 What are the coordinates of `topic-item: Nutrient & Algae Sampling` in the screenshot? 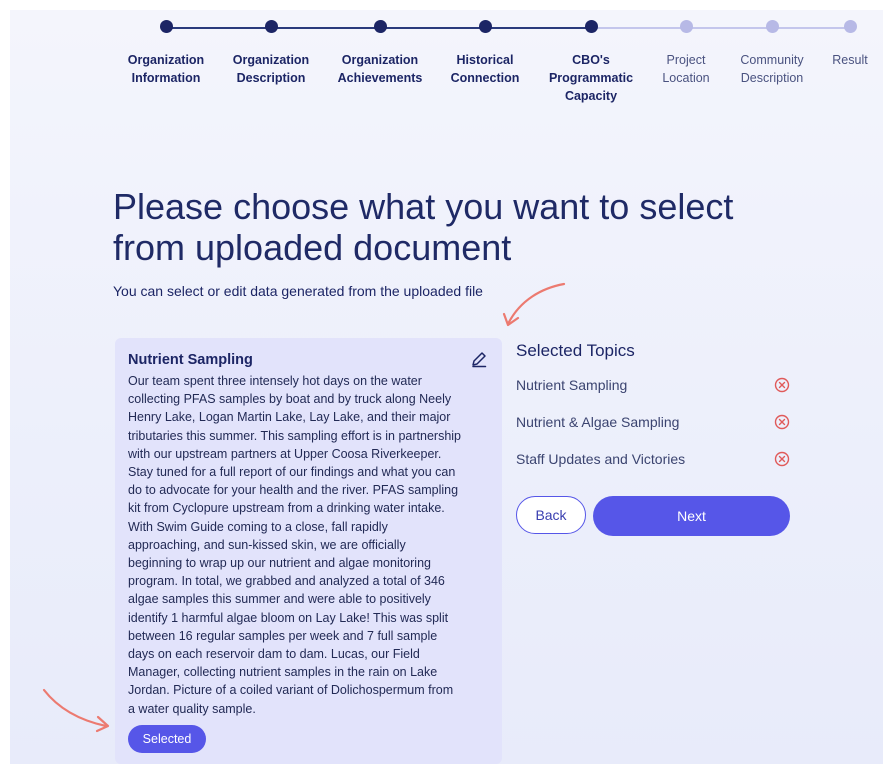 It's located at (653, 423).